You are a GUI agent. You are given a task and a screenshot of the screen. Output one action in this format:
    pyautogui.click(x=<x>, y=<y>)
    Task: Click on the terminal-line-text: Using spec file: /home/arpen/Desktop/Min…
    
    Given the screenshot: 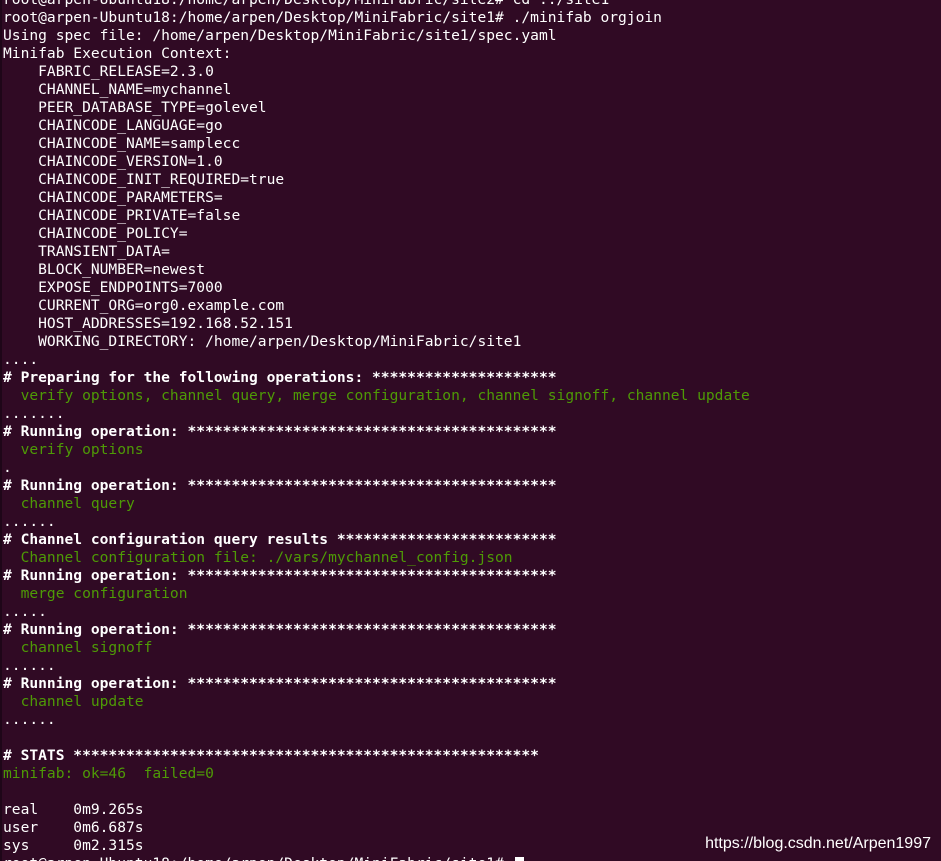 What is the action you would take?
    pyautogui.click(x=280, y=35)
    